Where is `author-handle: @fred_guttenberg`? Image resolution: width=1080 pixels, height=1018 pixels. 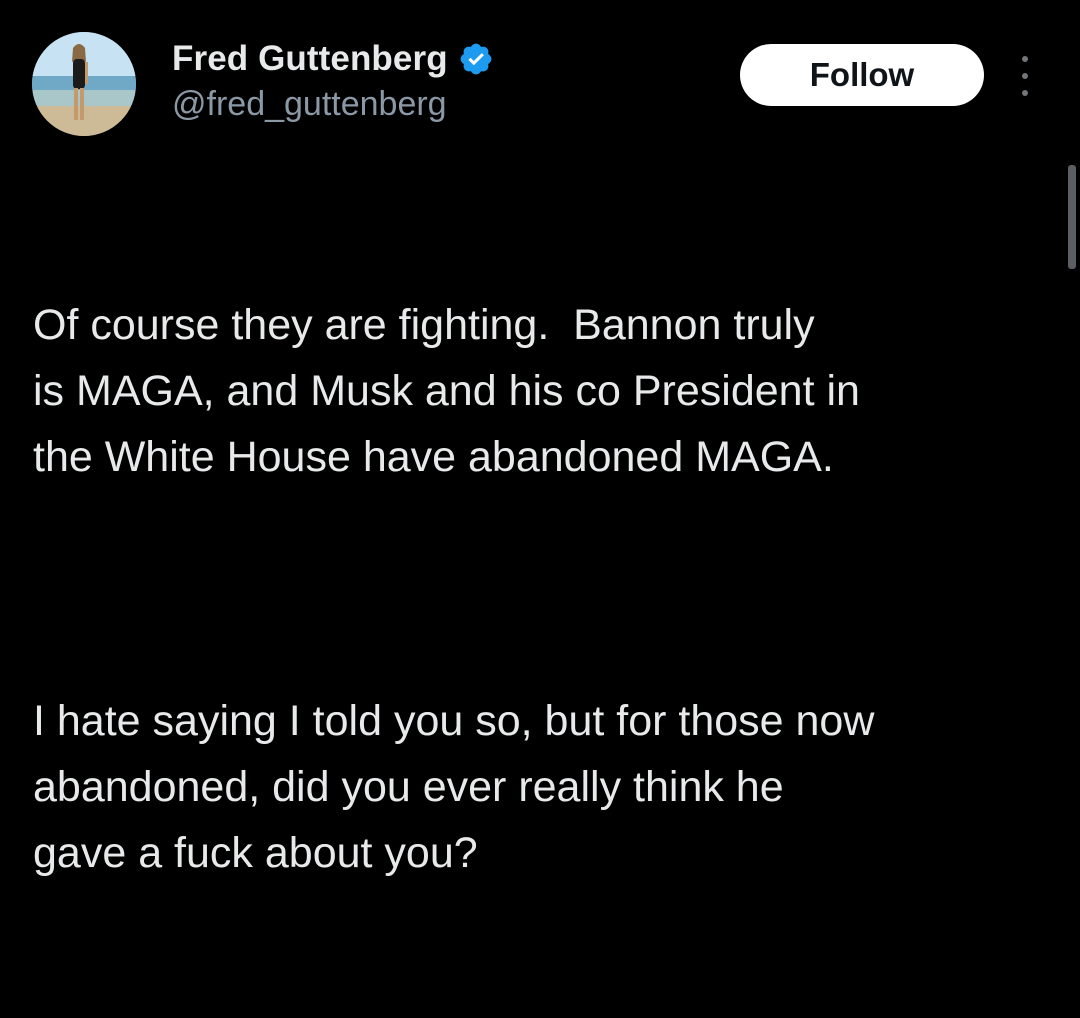
author-handle: @fred_guttenberg is located at coordinates (309, 104).